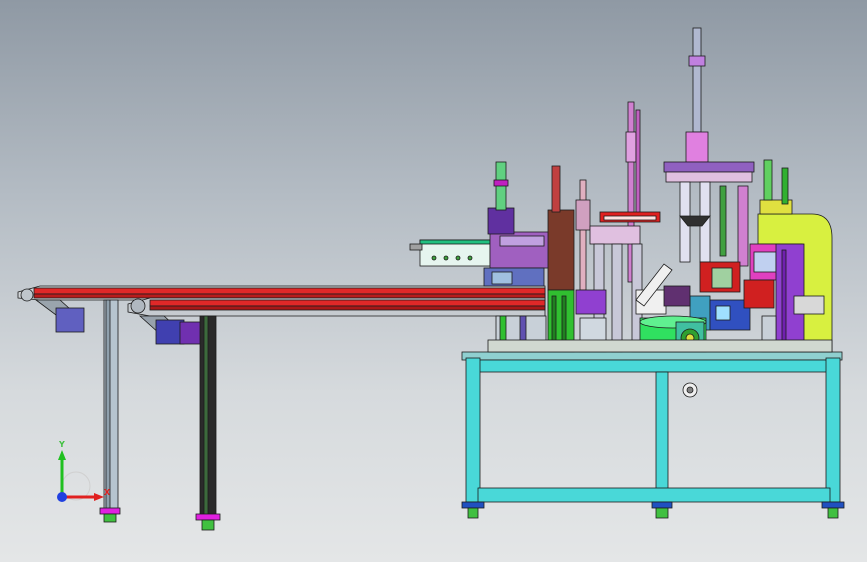 The image size is (867, 562). I want to click on triad-y-label: Y, so click(62, 444).